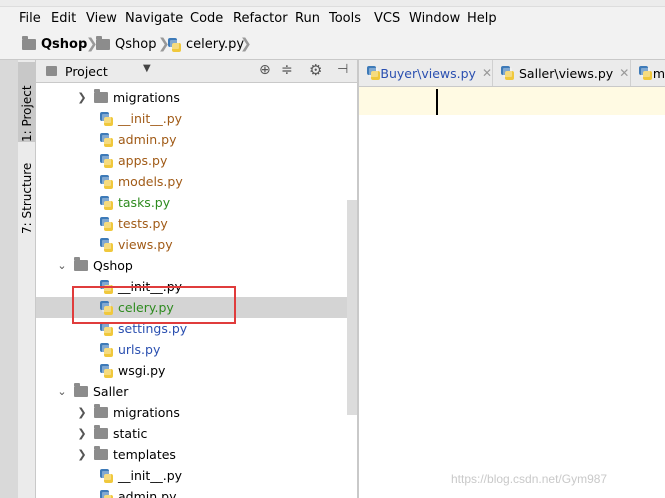  What do you see at coordinates (196, 391) in the screenshot?
I see `tree-row-saller: ⌄ Saller` at bounding box center [196, 391].